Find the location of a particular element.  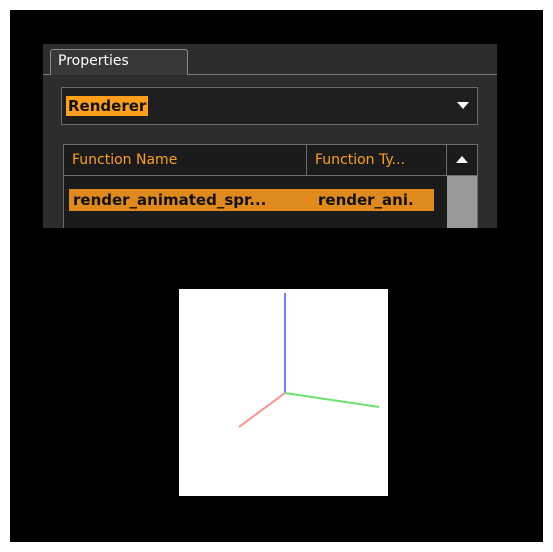

3d-viewport is located at coordinates (283, 392).